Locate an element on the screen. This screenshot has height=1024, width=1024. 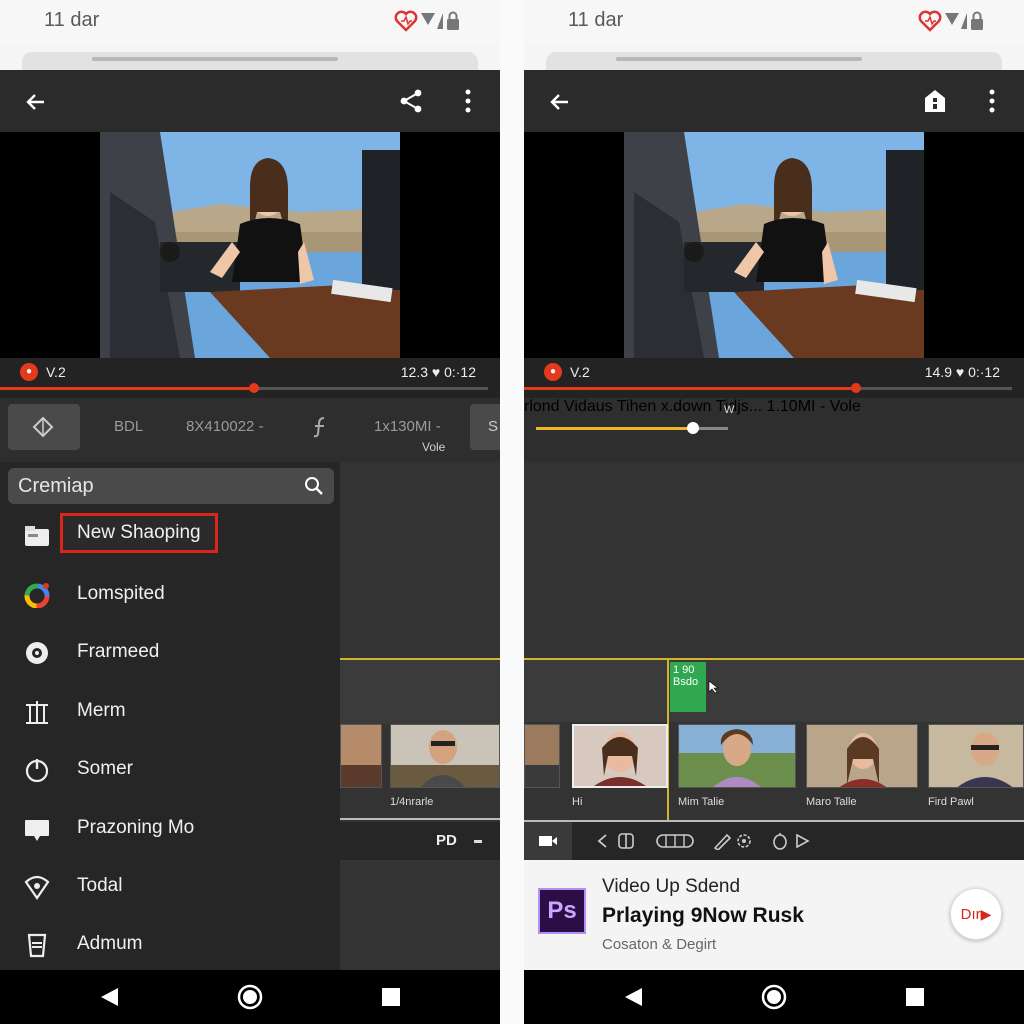
menu-item-admum: Admum is located at coordinates (170, 945).